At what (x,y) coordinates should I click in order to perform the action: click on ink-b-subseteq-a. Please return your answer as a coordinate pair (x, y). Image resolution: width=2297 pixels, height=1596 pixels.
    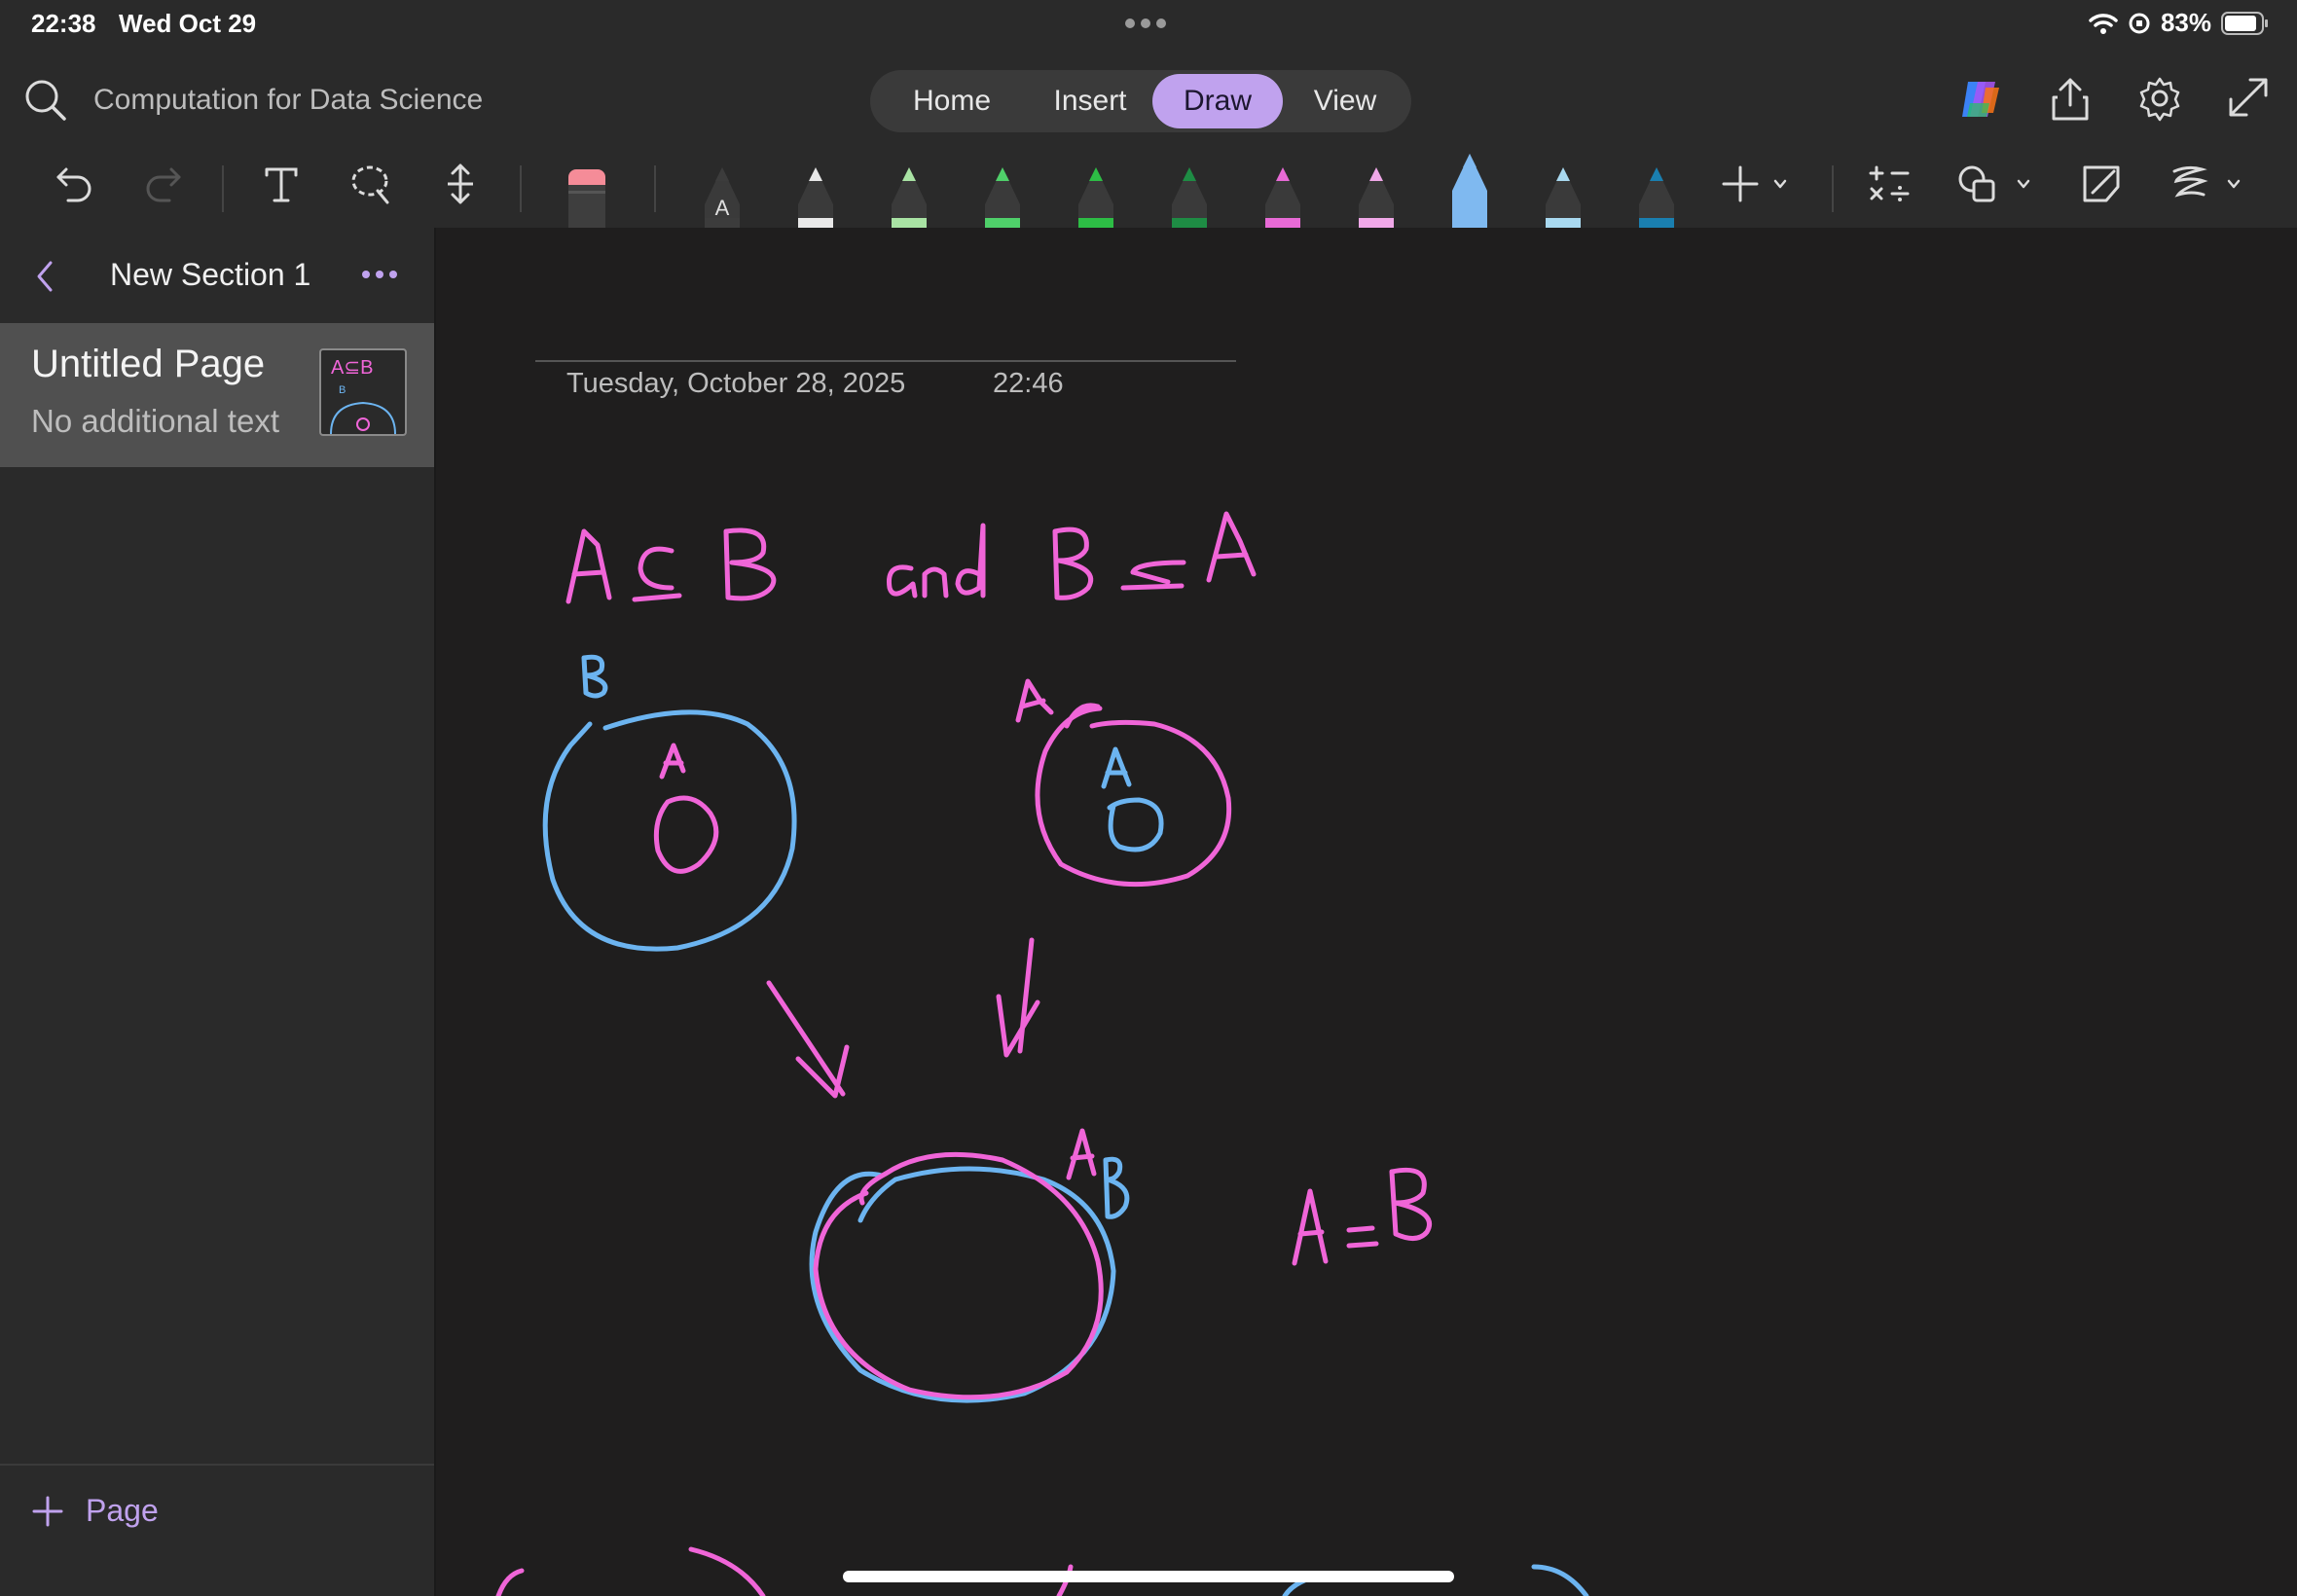
    Looking at the image, I should click on (1154, 556).